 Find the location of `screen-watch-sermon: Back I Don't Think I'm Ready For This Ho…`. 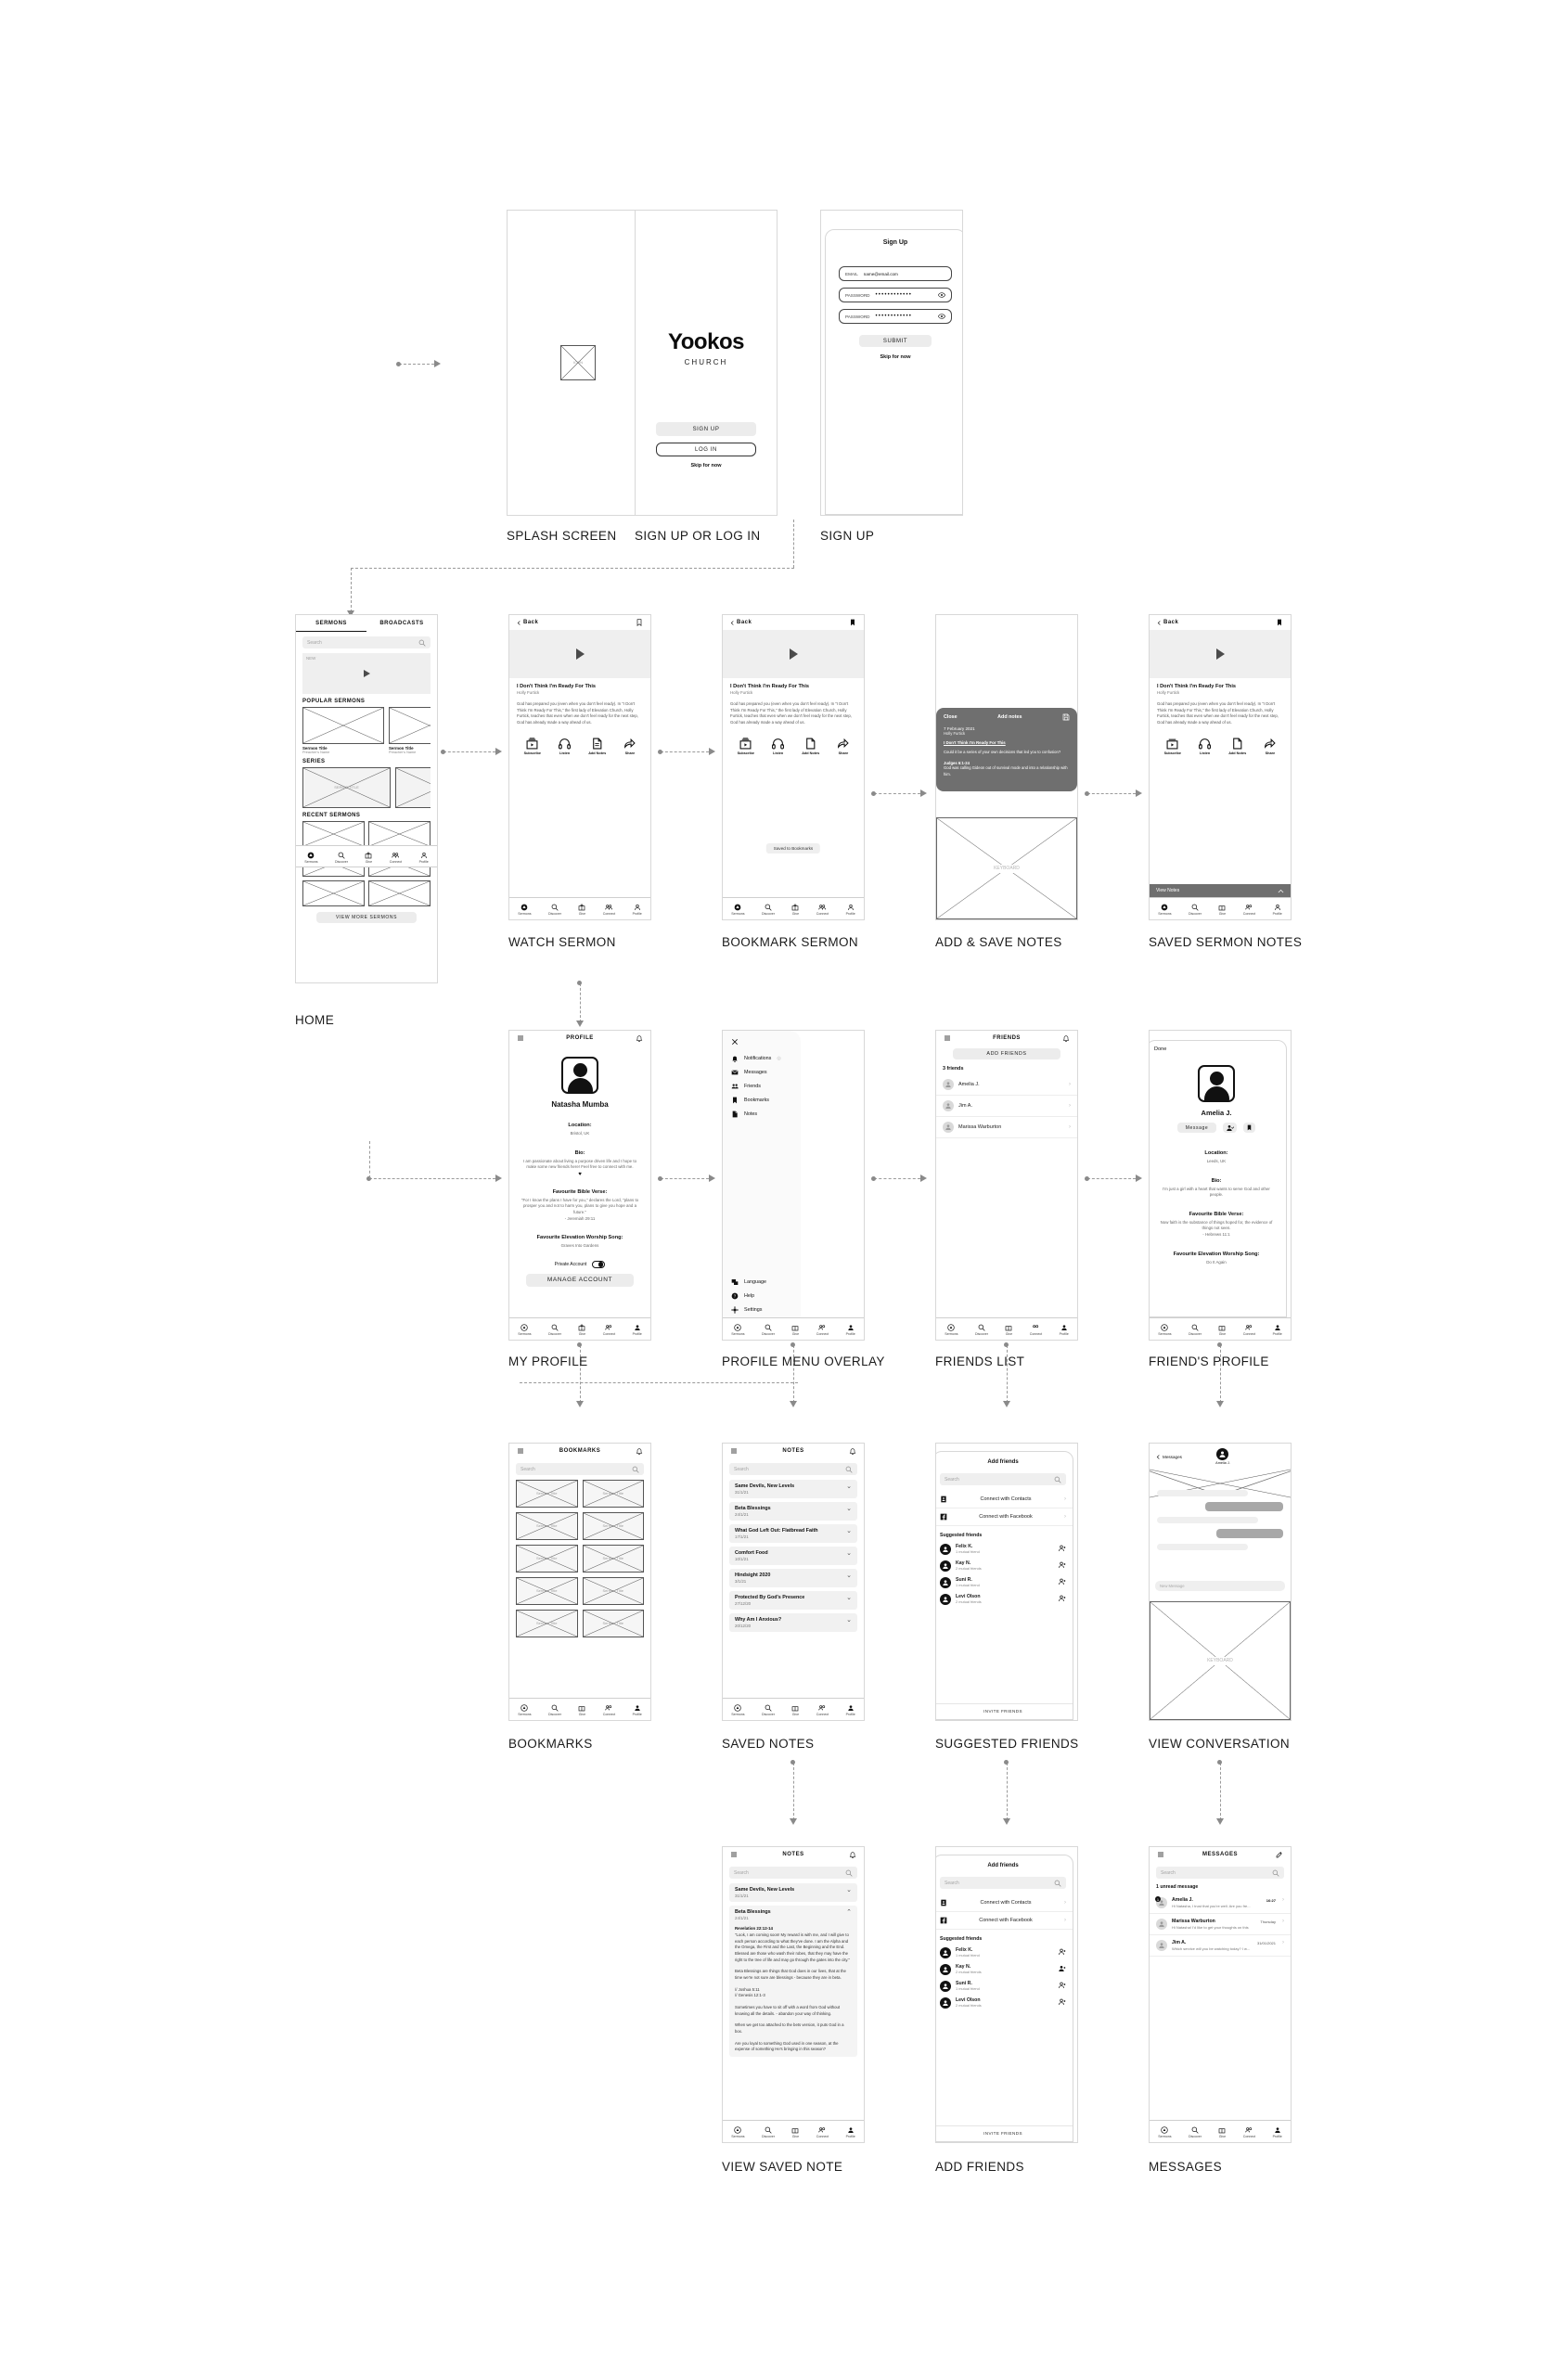

screen-watch-sermon: Back I Don't Think I'm Ready For This Ho… is located at coordinates (580, 767).